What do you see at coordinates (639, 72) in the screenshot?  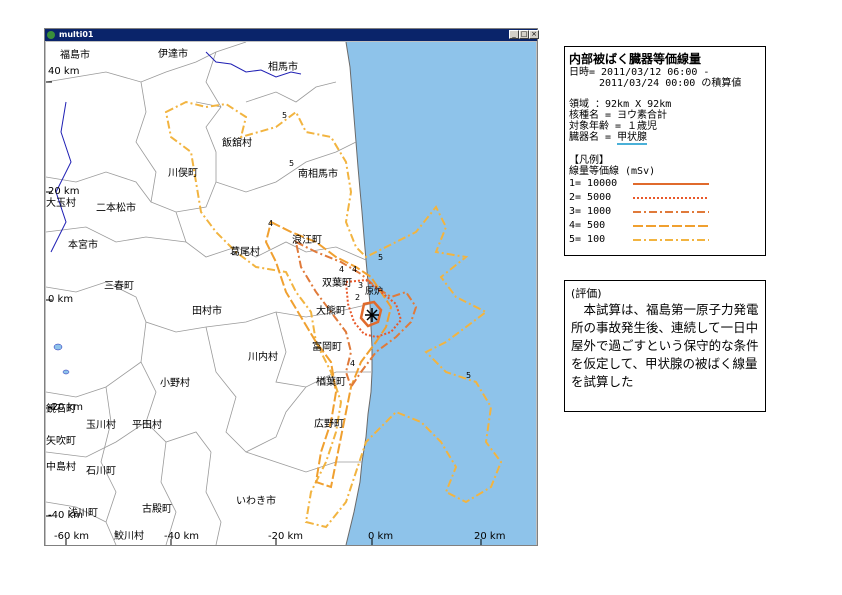 I see `legend-date-line1: 日時= 2011/03/12 06:00 -` at bounding box center [639, 72].